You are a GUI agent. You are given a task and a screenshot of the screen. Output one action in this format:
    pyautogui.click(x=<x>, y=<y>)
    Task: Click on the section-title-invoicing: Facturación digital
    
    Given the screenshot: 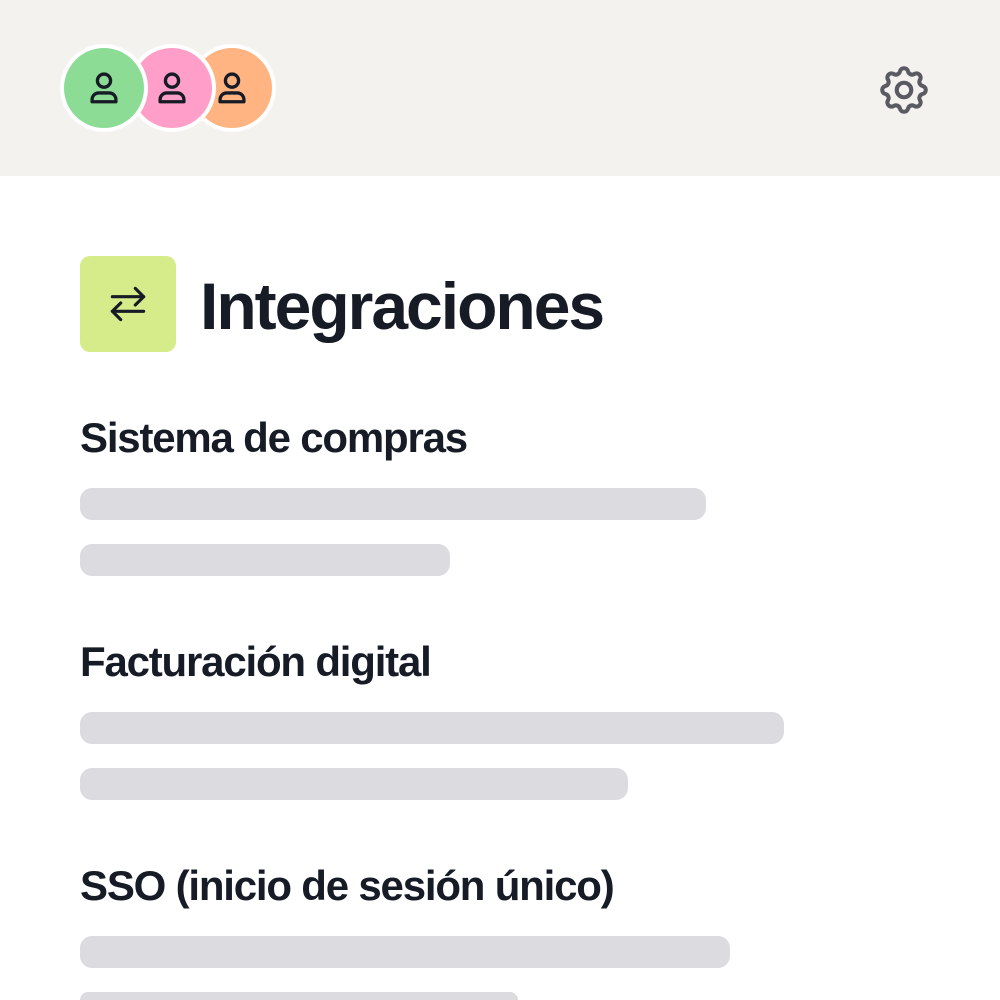 What is the action you would take?
    pyautogui.click(x=256, y=661)
    